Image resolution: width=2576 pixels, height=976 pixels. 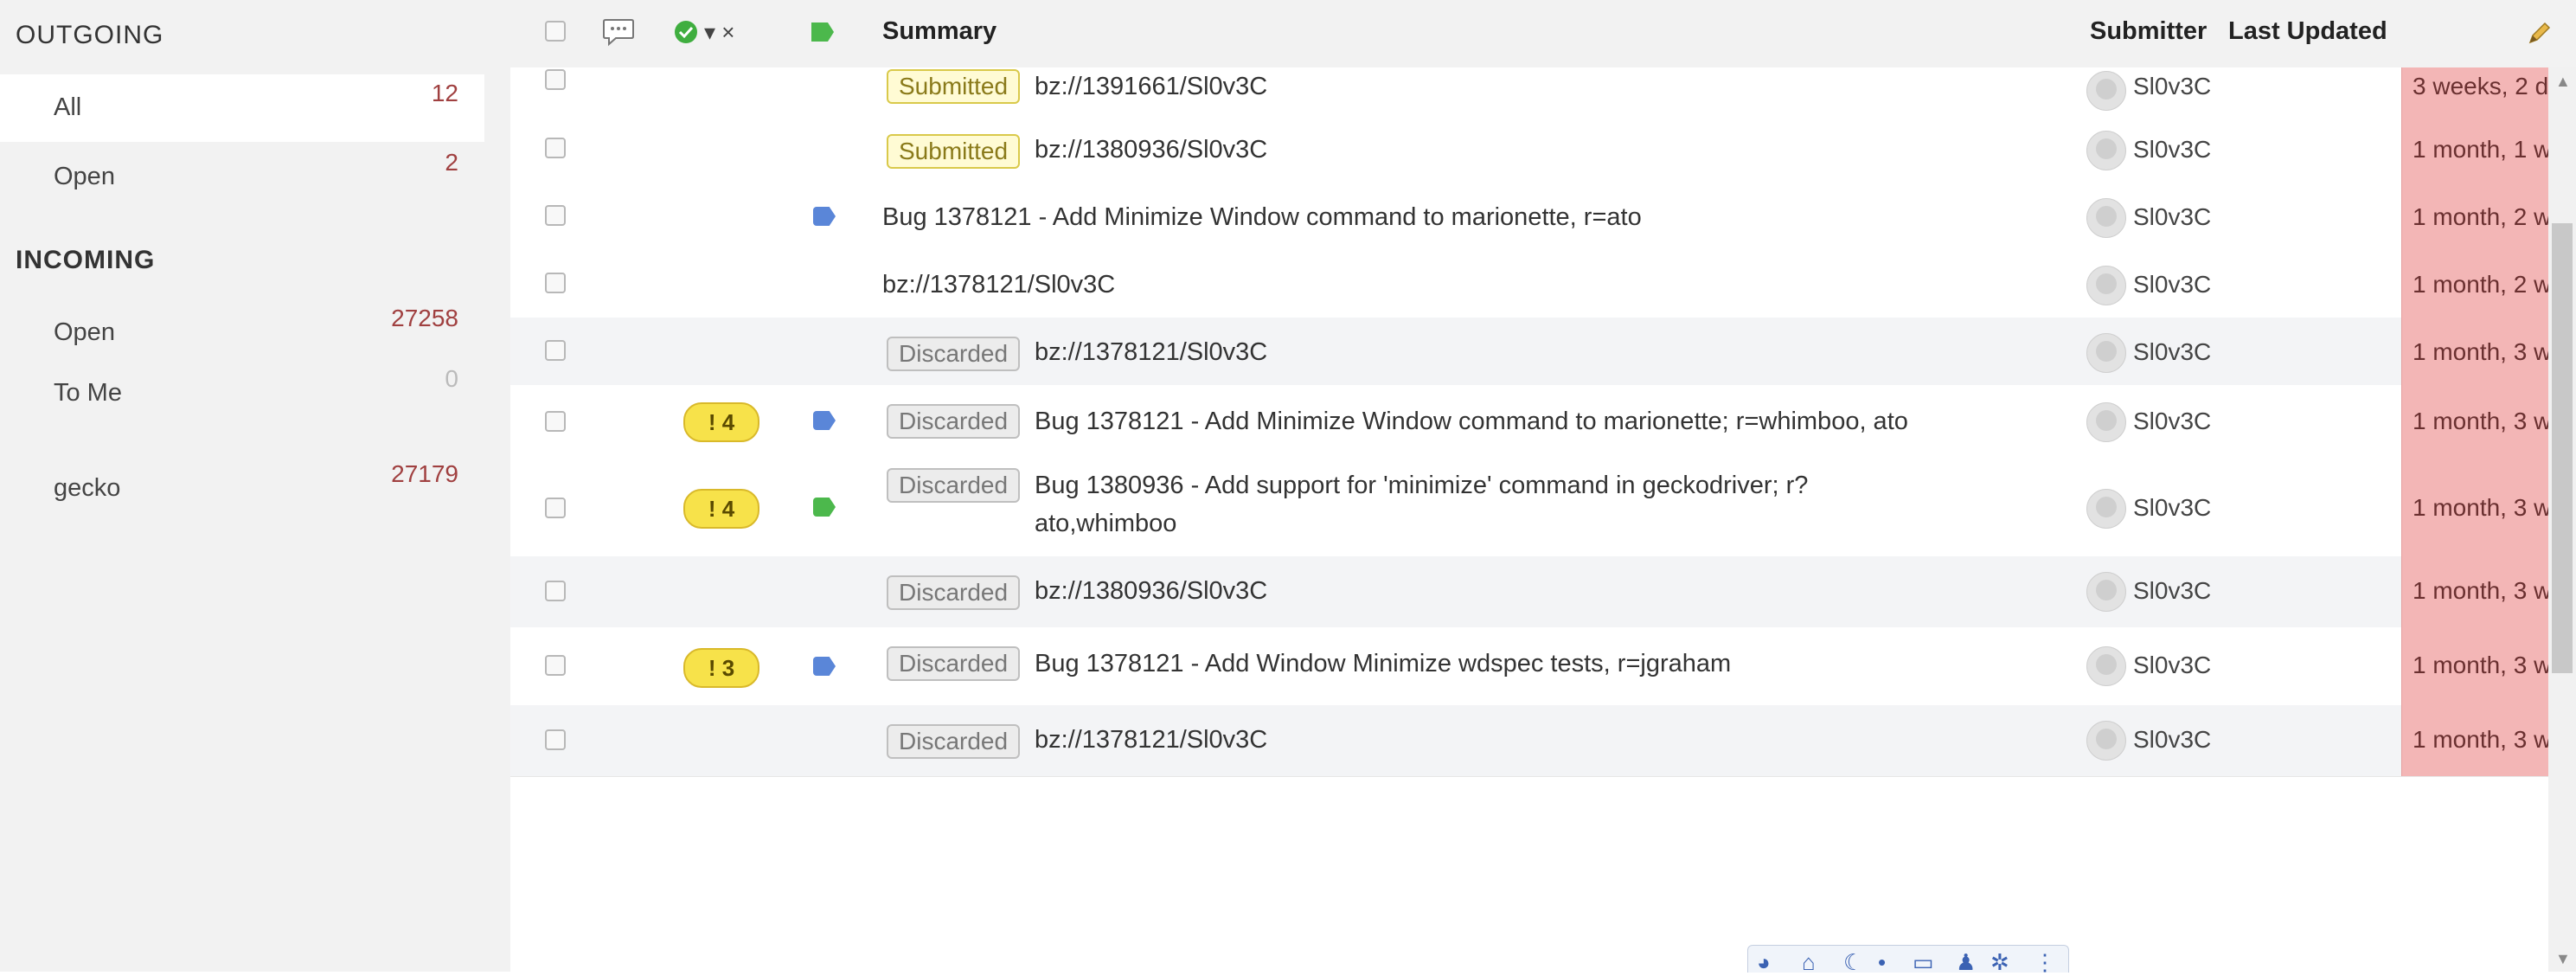 I want to click on column-last-updated: Last Updated, so click(x=2307, y=31).